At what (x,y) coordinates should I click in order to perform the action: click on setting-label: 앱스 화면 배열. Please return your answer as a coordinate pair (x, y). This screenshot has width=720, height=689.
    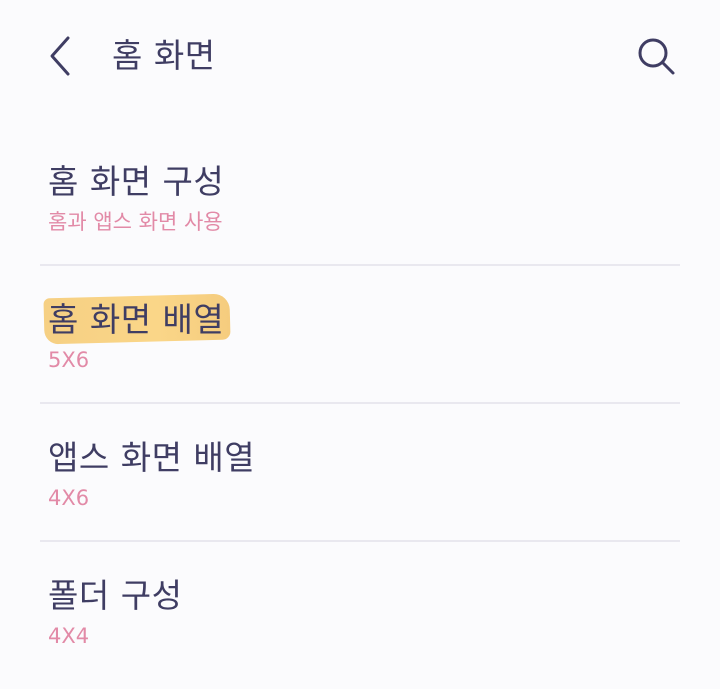
    Looking at the image, I should click on (152, 457).